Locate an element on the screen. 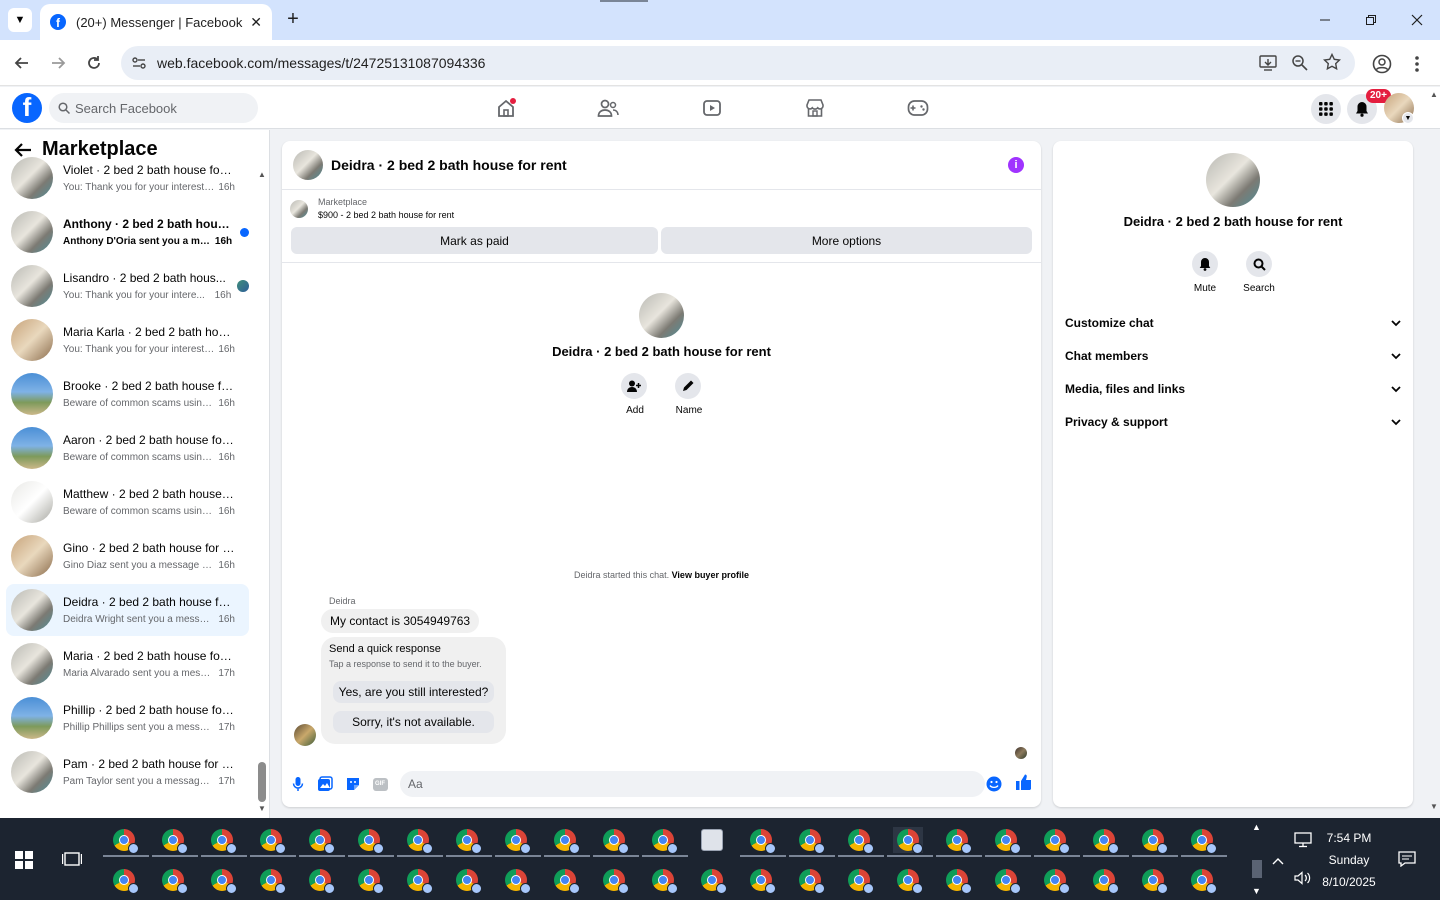 This screenshot has width=1440, height=900. zoom-icon is located at coordinates (1300, 64).